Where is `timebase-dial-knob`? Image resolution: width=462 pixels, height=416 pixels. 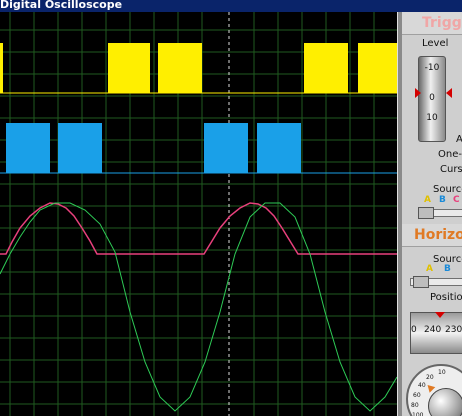
timebase-dial-knob is located at coordinates (445, 402).